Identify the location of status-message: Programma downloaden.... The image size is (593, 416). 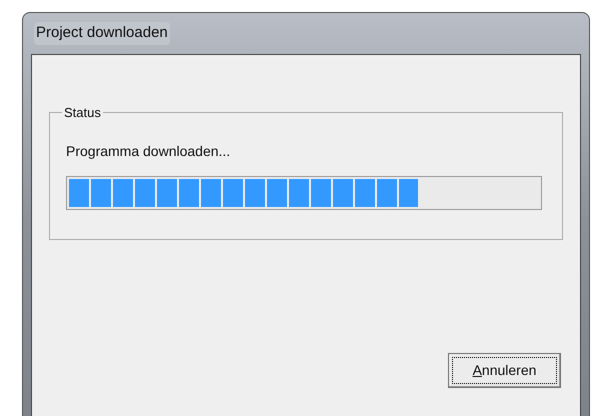
(148, 151).